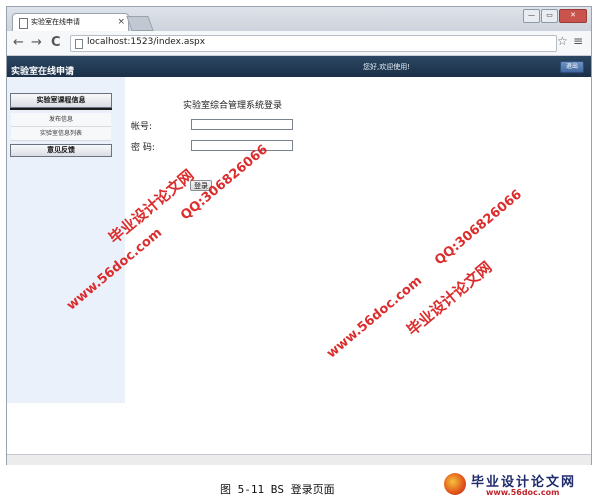 This screenshot has height=503, width=598. Describe the element at coordinates (56, 43) in the screenshot. I see `reload-icon: C` at that location.